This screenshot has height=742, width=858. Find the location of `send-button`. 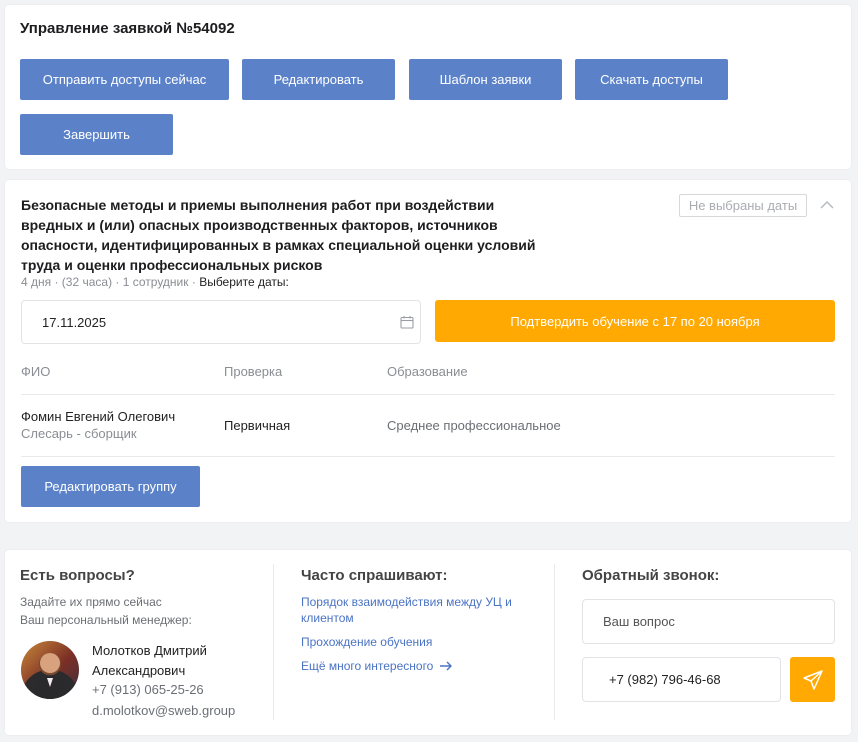

send-button is located at coordinates (812, 679).